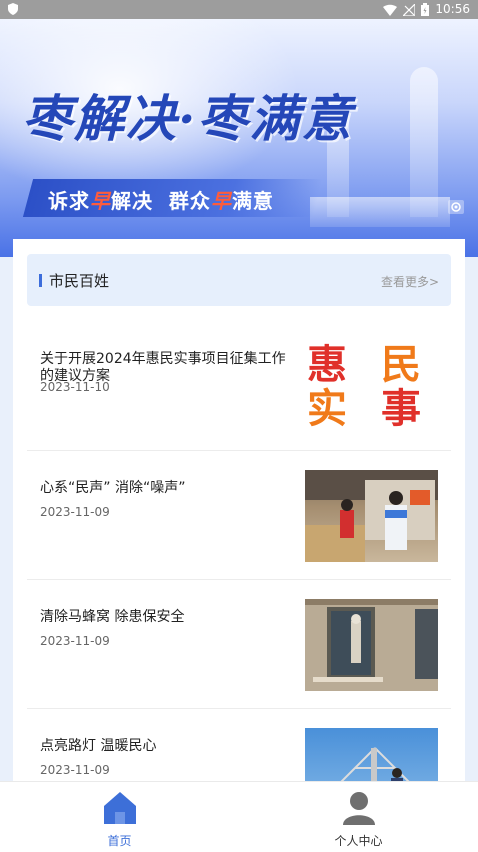  Describe the element at coordinates (120, 808) in the screenshot. I see `home-icon` at that location.